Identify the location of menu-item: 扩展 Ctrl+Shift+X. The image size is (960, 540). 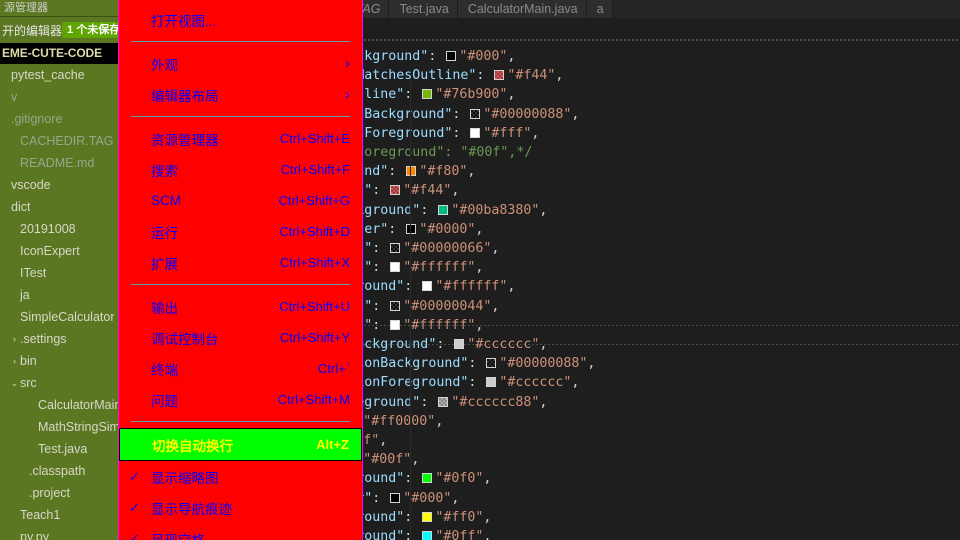
(240, 262).